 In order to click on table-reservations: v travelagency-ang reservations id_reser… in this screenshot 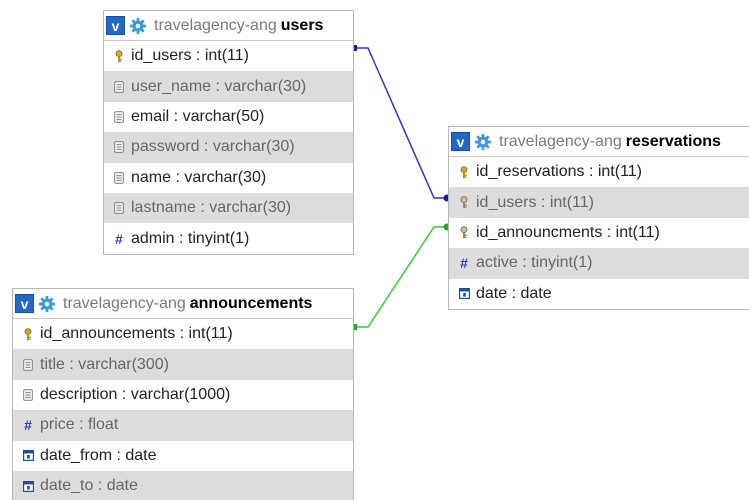, I will do `click(598, 218)`.